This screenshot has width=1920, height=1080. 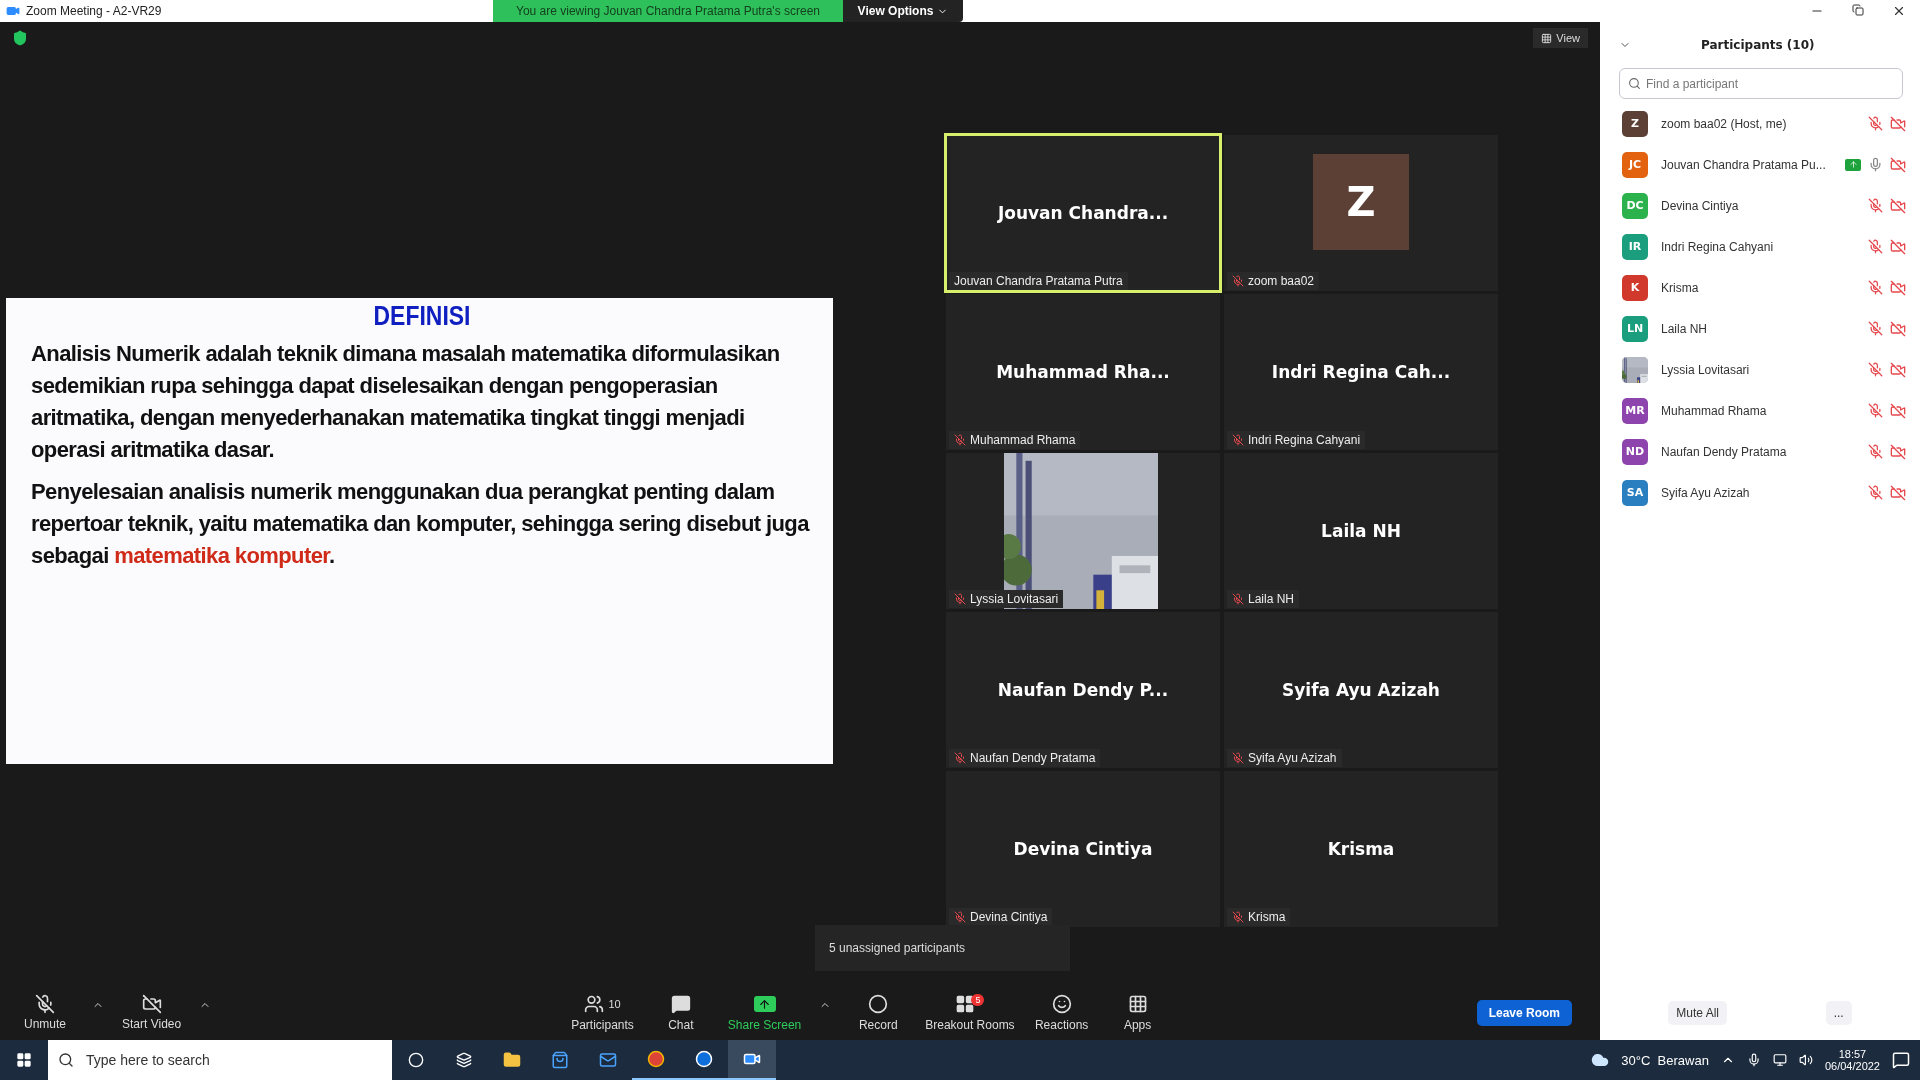 What do you see at coordinates (45, 1004) in the screenshot?
I see `mic-off-icon` at bounding box center [45, 1004].